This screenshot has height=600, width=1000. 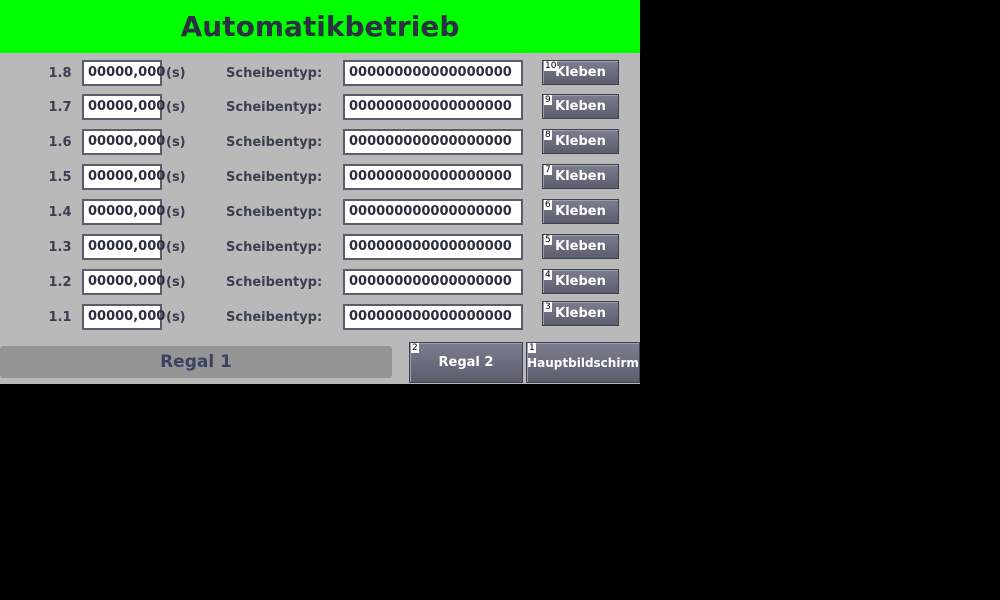 I want to click on hotkey-badge: 7, so click(x=548, y=170).